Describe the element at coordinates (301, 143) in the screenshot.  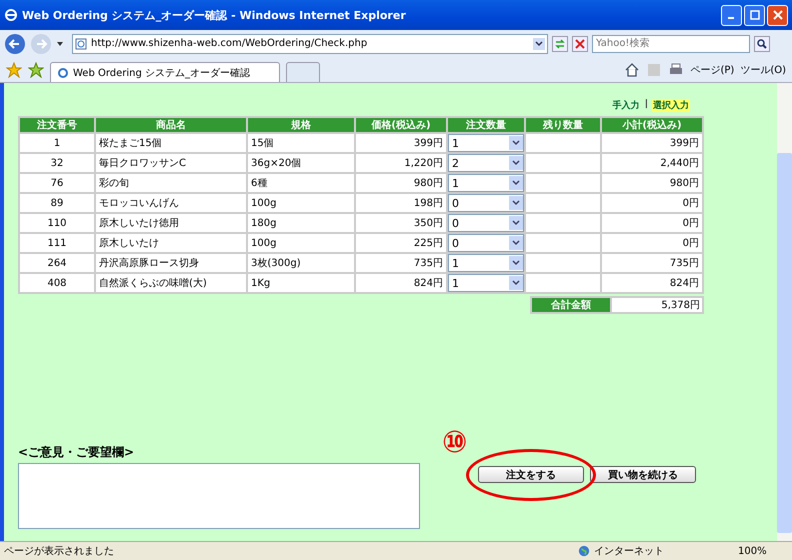
I see `table-cell: 15個` at that location.